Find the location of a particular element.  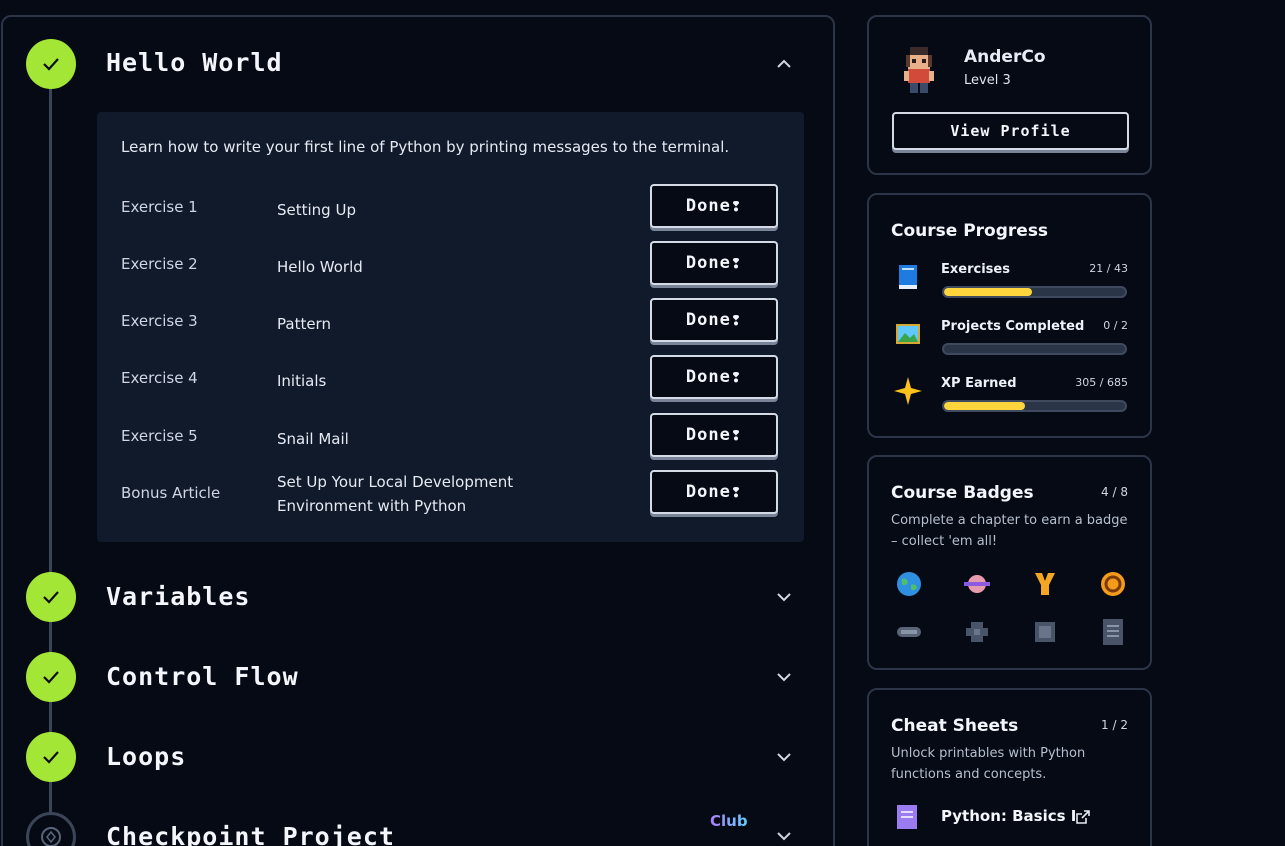

exercise-number: Exercise 3 is located at coordinates (159, 321).